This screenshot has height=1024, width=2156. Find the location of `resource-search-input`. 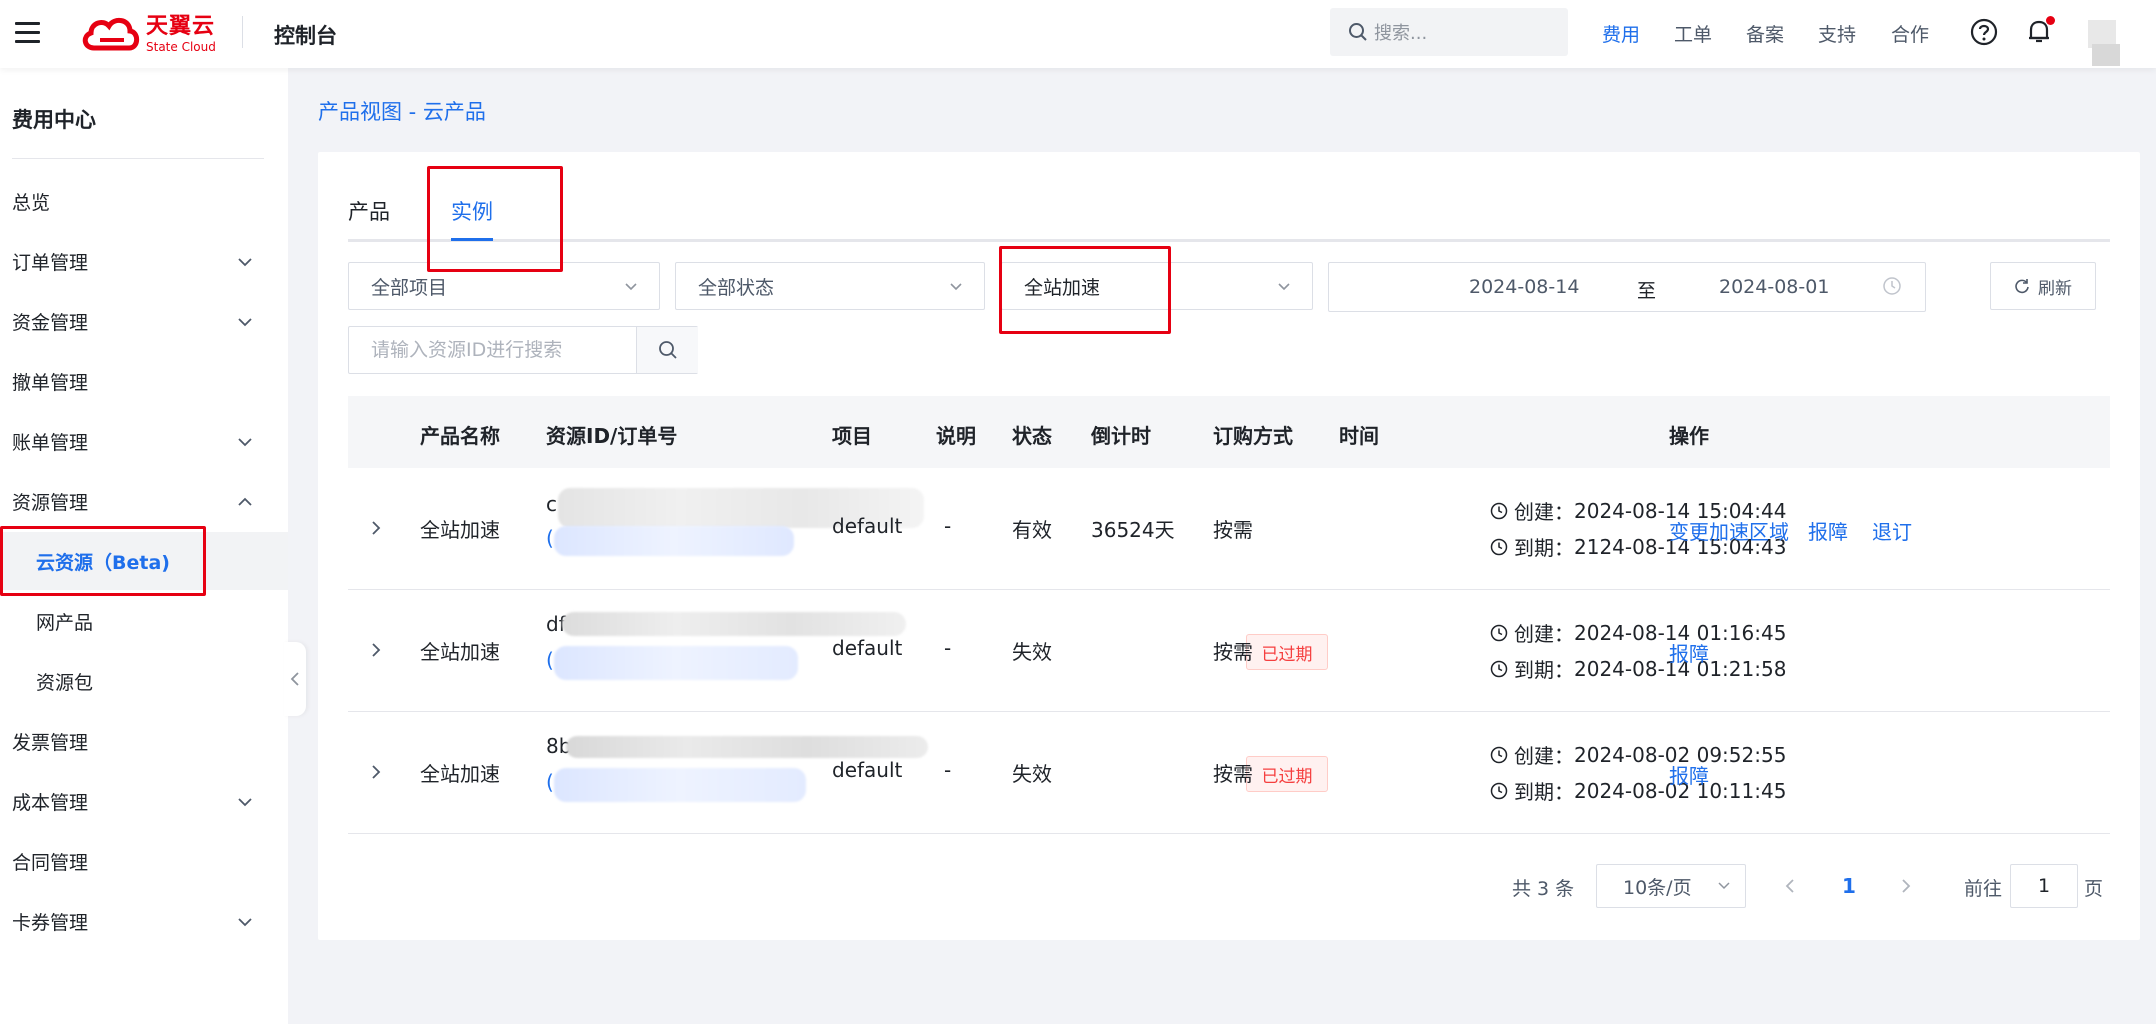

resource-search-input is located at coordinates (492, 350).